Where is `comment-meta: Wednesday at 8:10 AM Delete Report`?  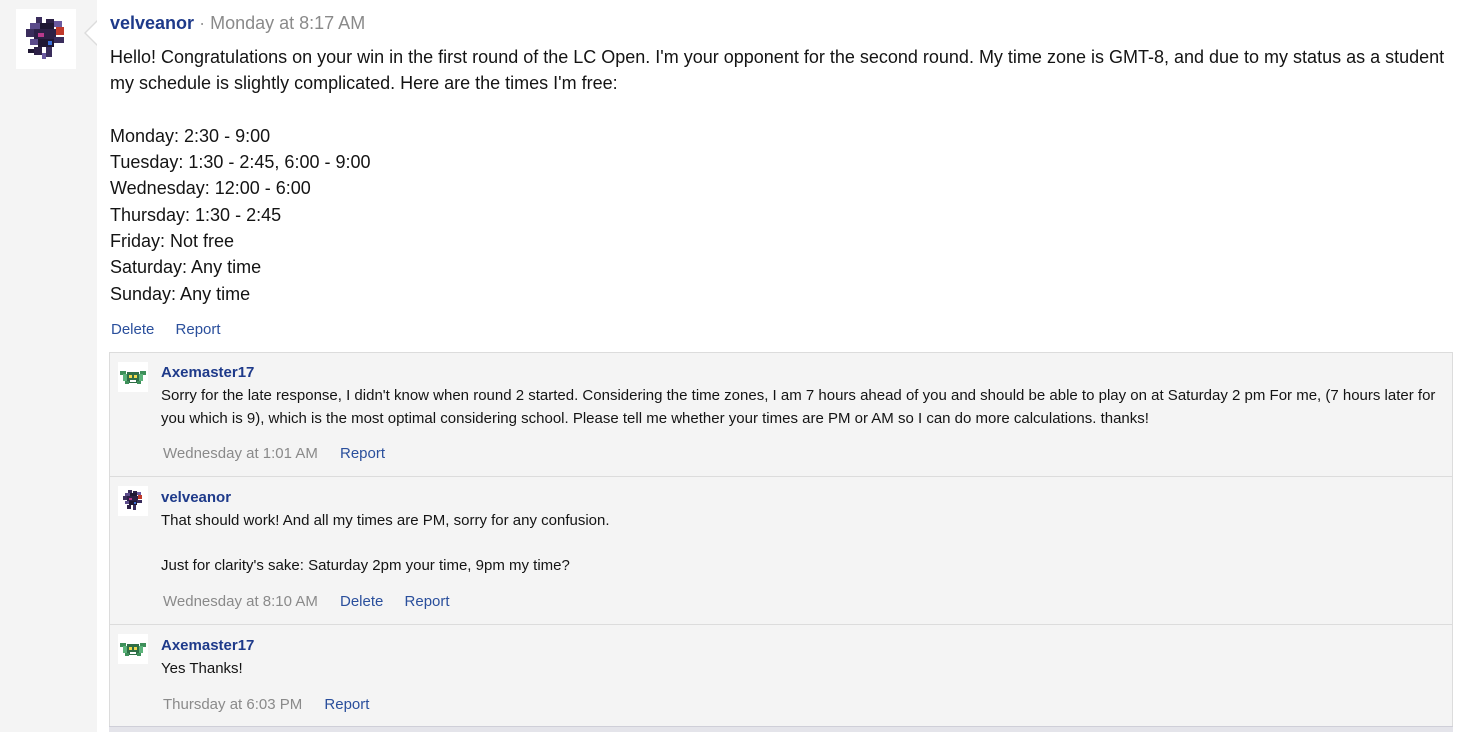
comment-meta: Wednesday at 8:10 AM Delete Report is located at coordinates (315, 602).